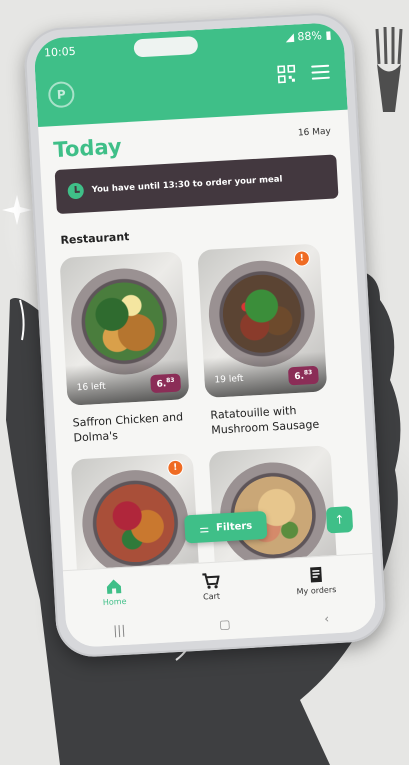 The height and width of the screenshot is (765, 409). What do you see at coordinates (314, 132) in the screenshot?
I see `page-date: 16 May` at bounding box center [314, 132].